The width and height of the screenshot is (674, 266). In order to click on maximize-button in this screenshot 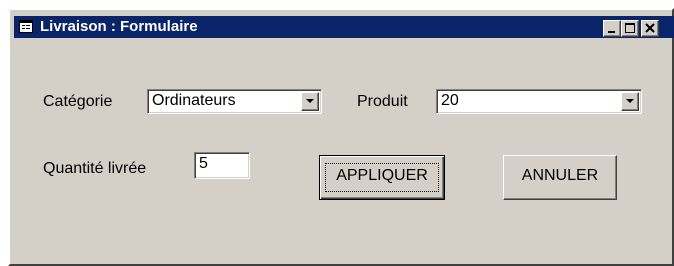, I will do `click(630, 28)`.